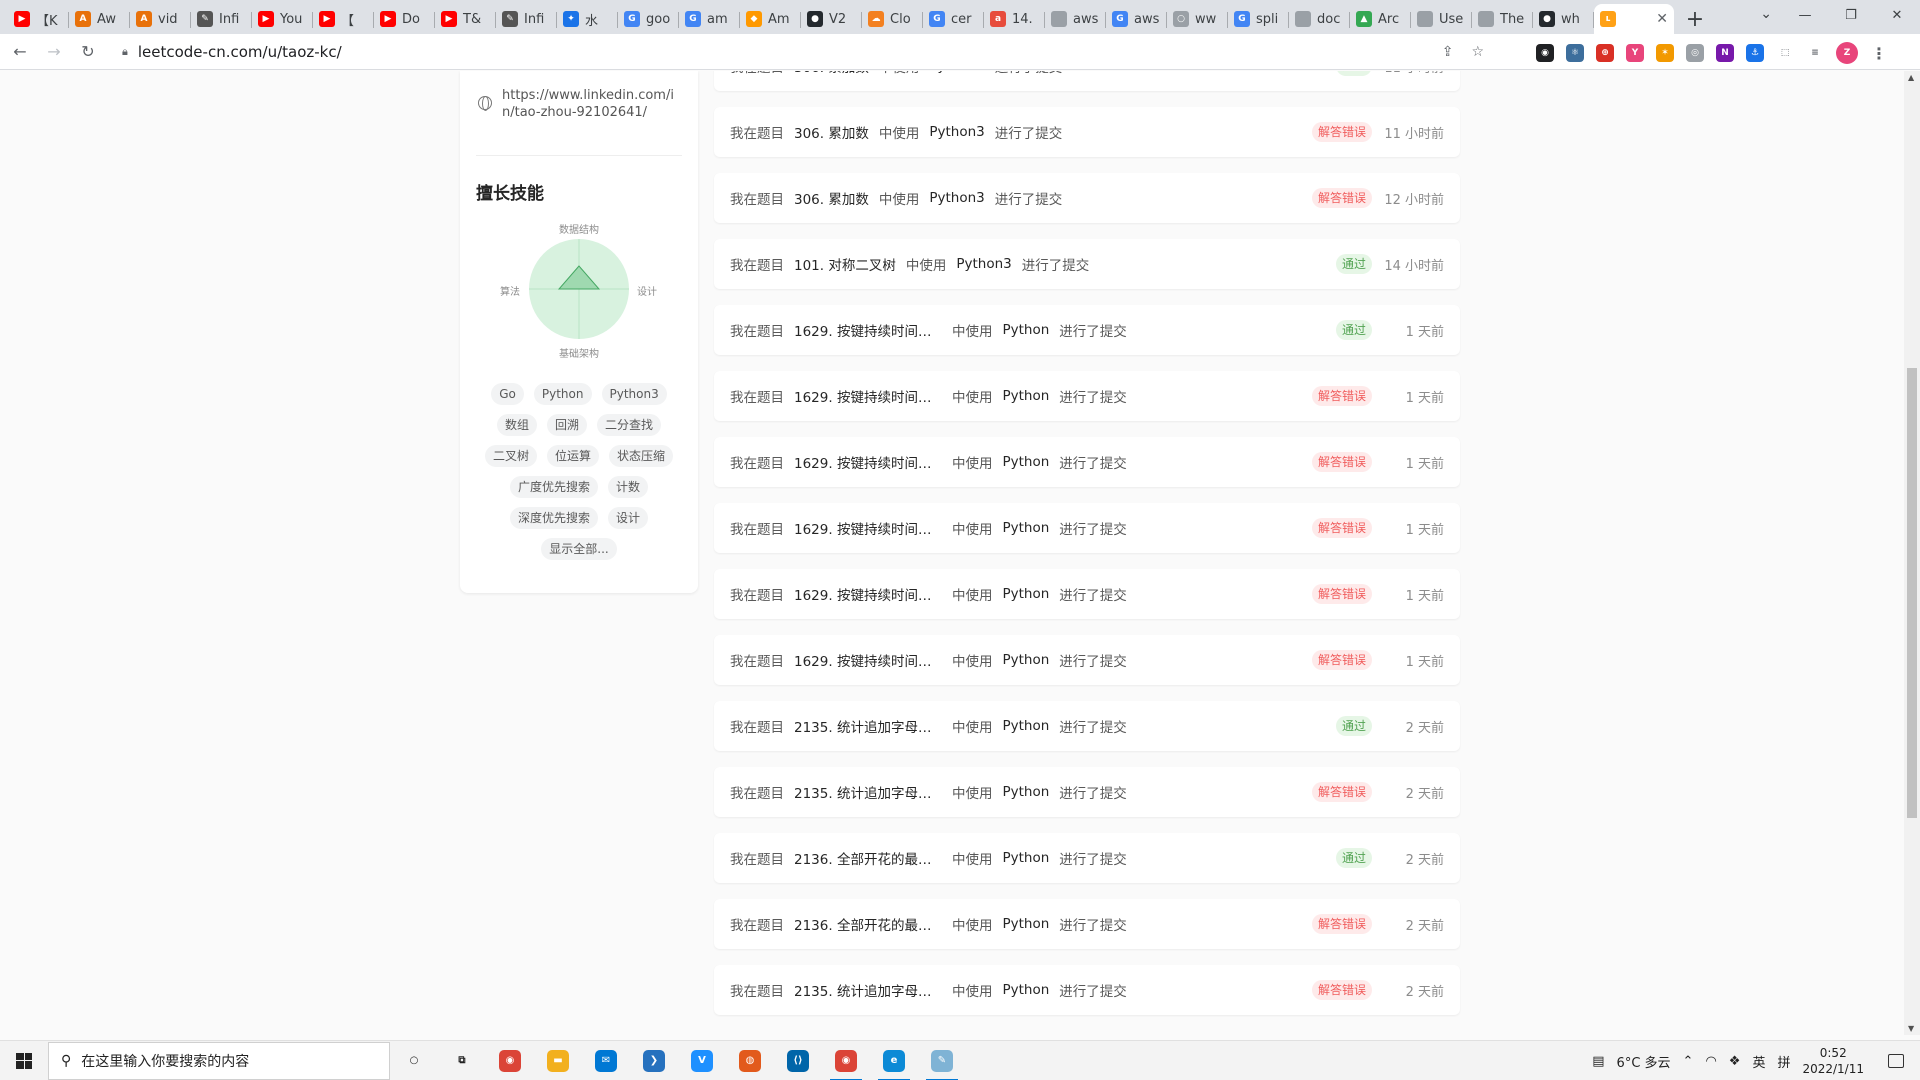 Image resolution: width=1920 pixels, height=1080 pixels. Describe the element at coordinates (1635, 53) in the screenshot. I see `extension-icon: Y` at that location.